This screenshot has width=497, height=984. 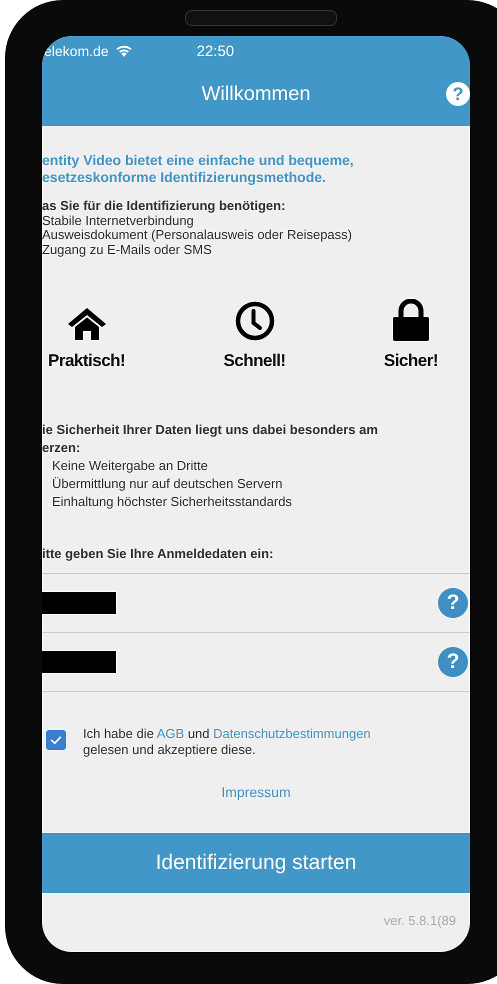 I want to click on clock-icon, so click(x=254, y=321).